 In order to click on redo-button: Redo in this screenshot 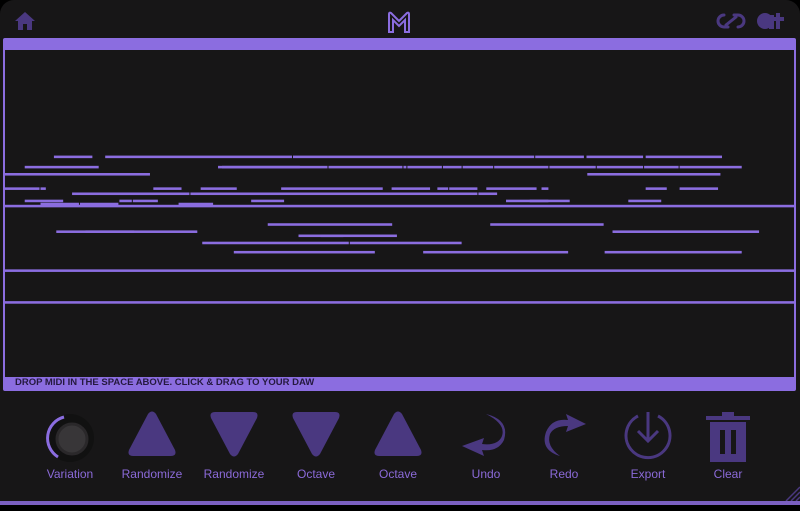, I will do `click(564, 447)`.